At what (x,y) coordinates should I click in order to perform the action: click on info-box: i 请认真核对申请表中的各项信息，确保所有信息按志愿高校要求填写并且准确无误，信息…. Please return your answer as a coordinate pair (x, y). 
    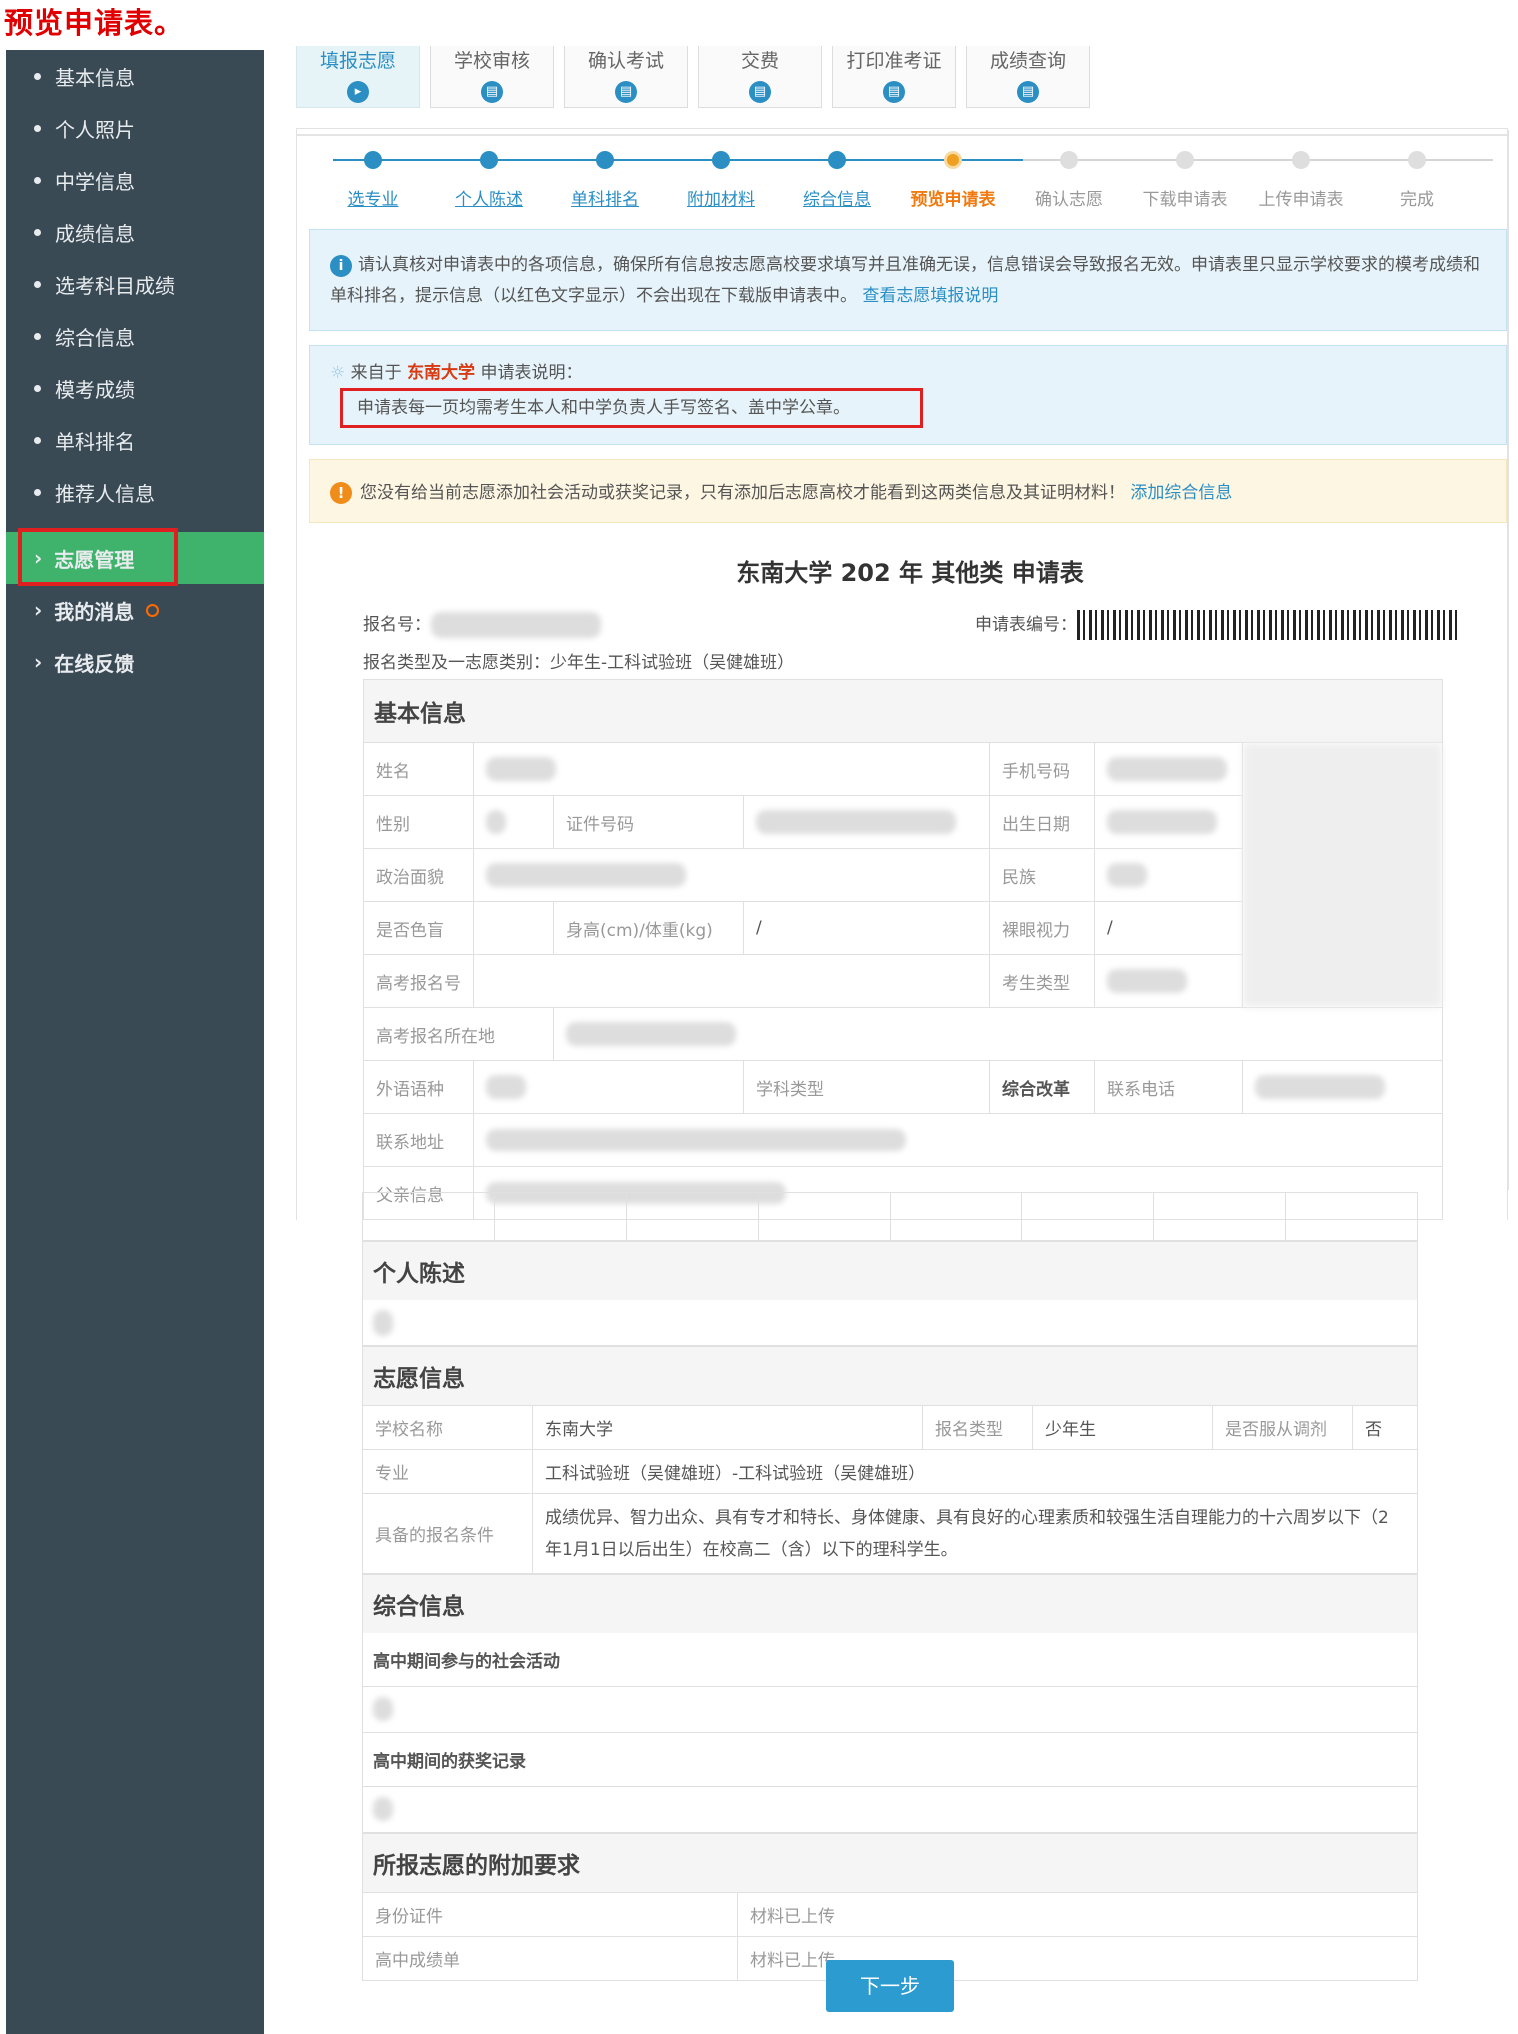
    Looking at the image, I should click on (908, 280).